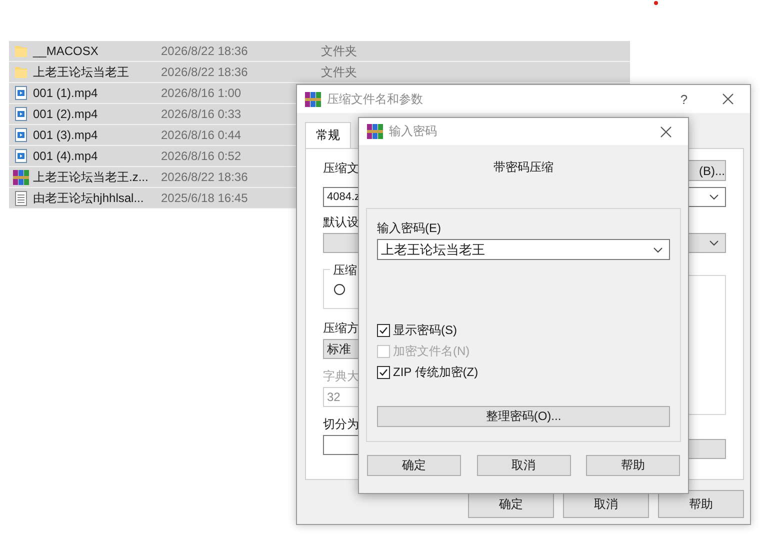  I want to click on window-title: 输入密码, so click(413, 131).